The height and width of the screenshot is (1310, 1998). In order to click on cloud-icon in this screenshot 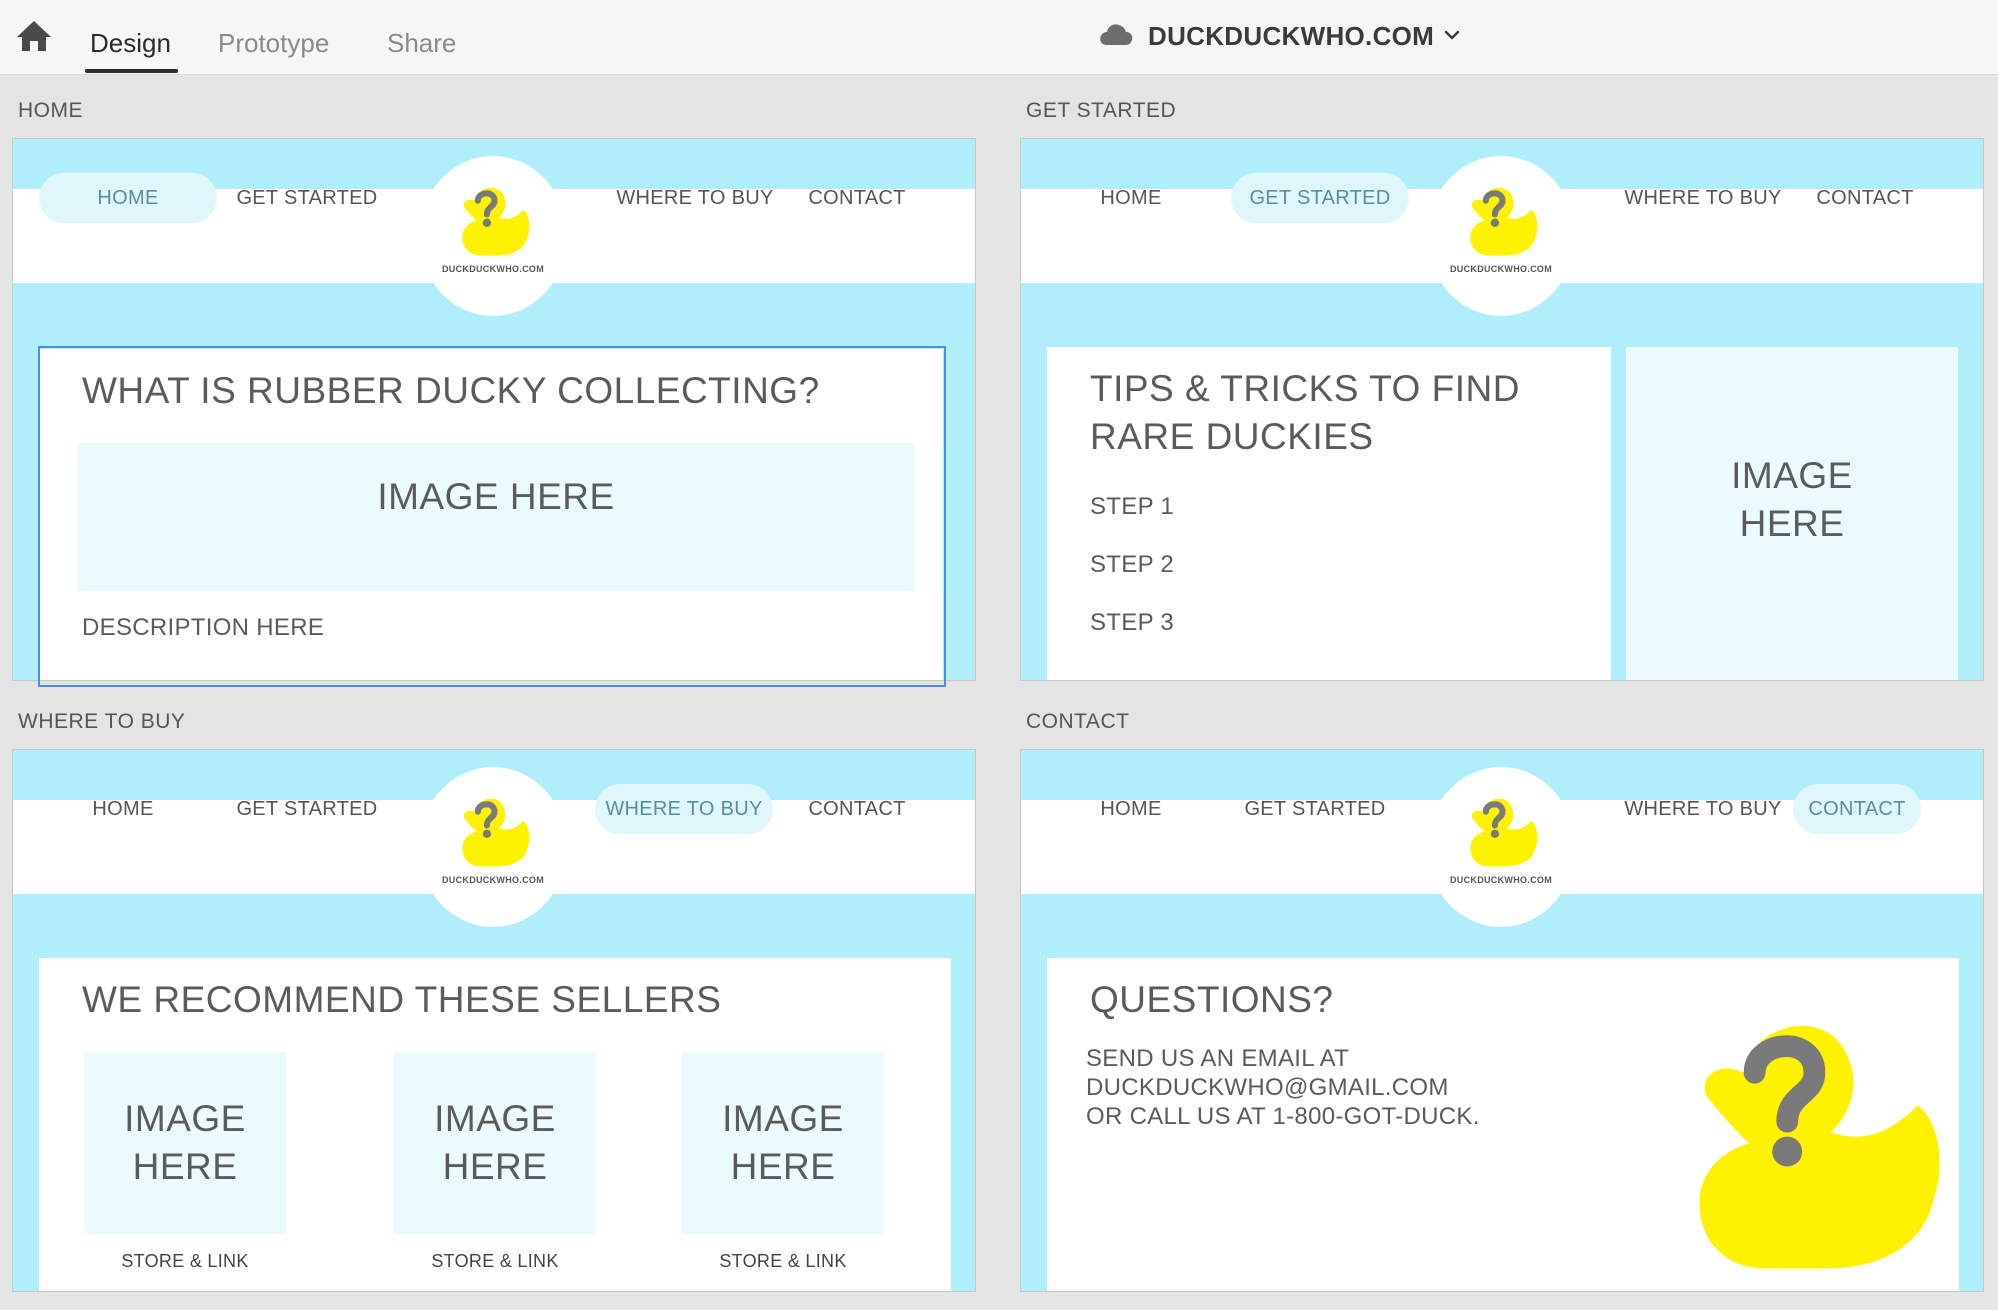, I will do `click(1116, 36)`.